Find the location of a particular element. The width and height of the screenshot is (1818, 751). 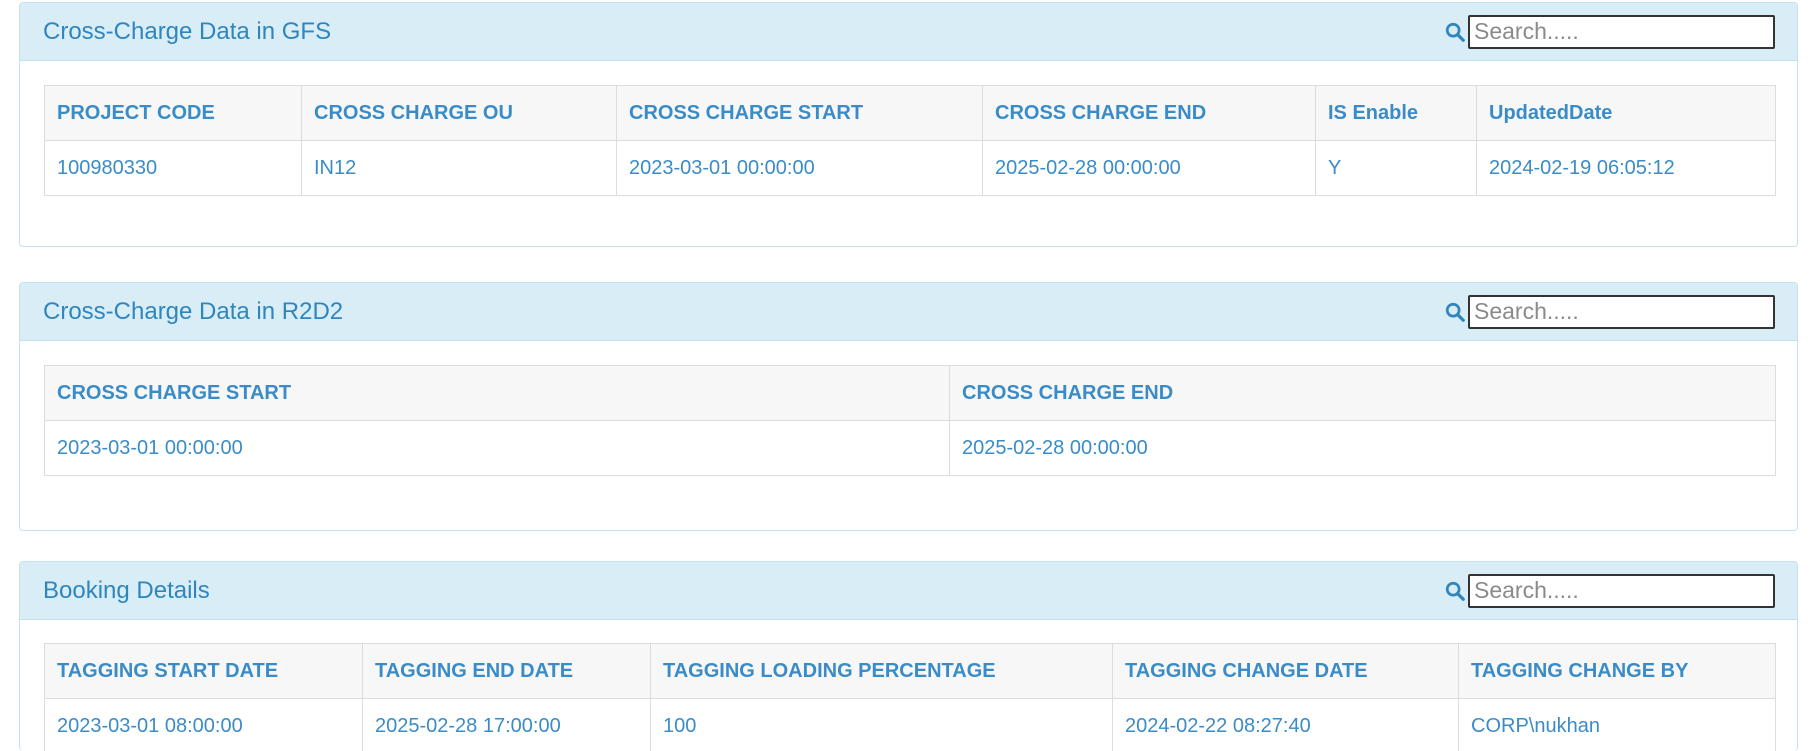

table-row: 2023-03-01 00:00:00 2025-02-28 00:00:00 is located at coordinates (910, 448).